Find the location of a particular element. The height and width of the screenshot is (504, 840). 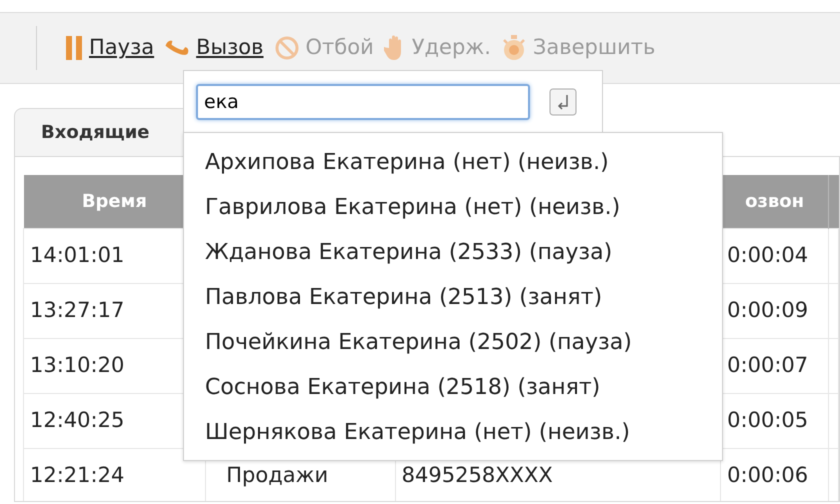

result-item: Жданова Екатерина (2533) (пауза) is located at coordinates (453, 252).